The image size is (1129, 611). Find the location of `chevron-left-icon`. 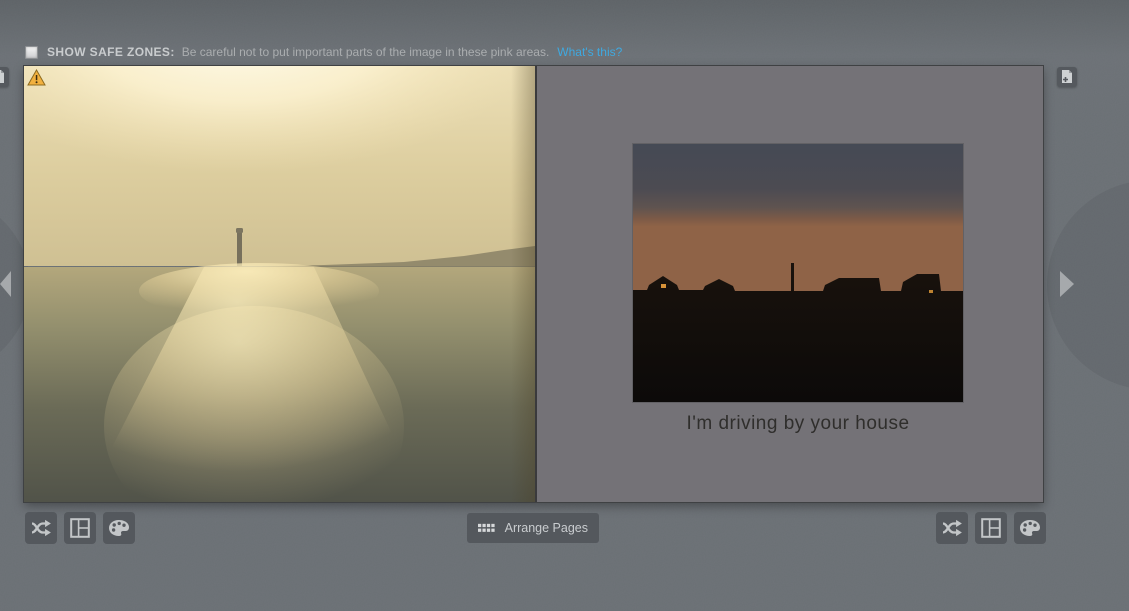

chevron-left-icon is located at coordinates (5, 284).